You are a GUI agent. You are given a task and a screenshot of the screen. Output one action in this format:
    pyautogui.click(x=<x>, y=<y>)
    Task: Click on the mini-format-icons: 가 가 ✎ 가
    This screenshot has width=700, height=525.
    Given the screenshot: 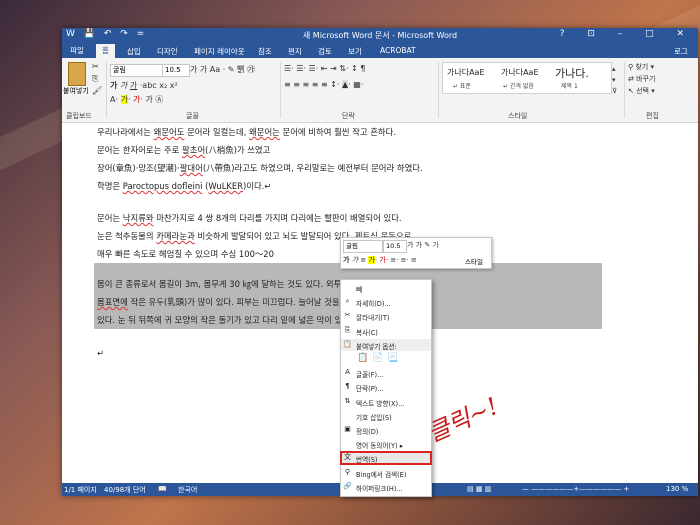 What is the action you would take?
    pyautogui.click(x=423, y=245)
    